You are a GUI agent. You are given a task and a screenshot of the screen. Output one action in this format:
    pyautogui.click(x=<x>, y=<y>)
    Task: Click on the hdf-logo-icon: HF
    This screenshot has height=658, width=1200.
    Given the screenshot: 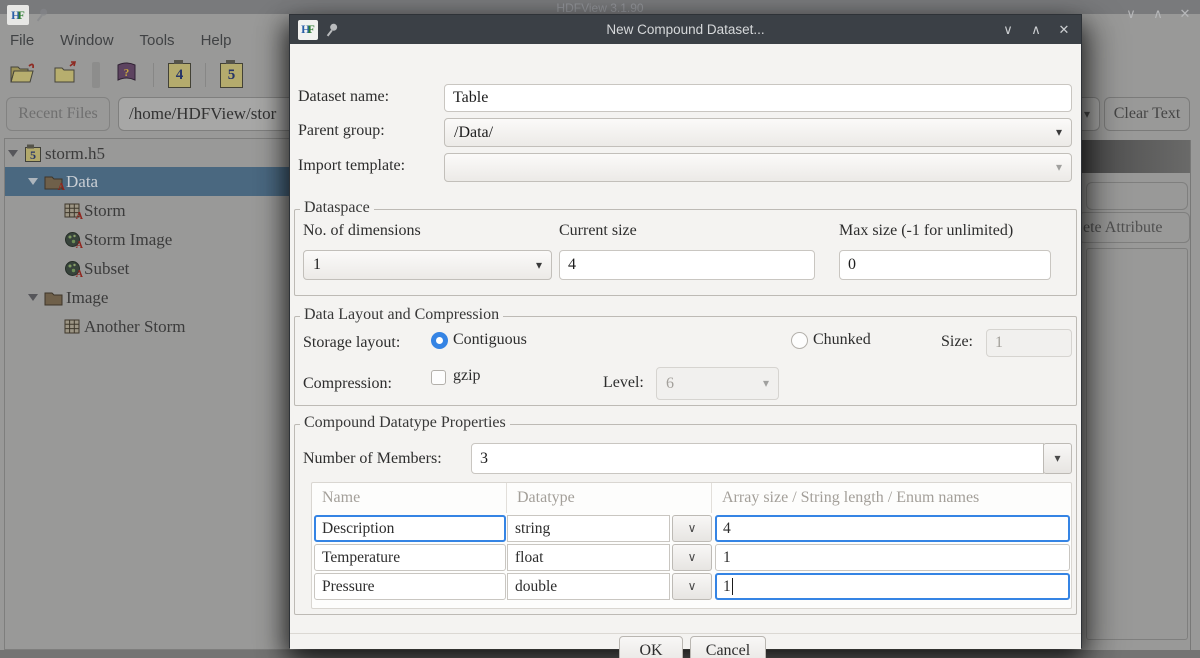 What is the action you would take?
    pyautogui.click(x=18, y=15)
    